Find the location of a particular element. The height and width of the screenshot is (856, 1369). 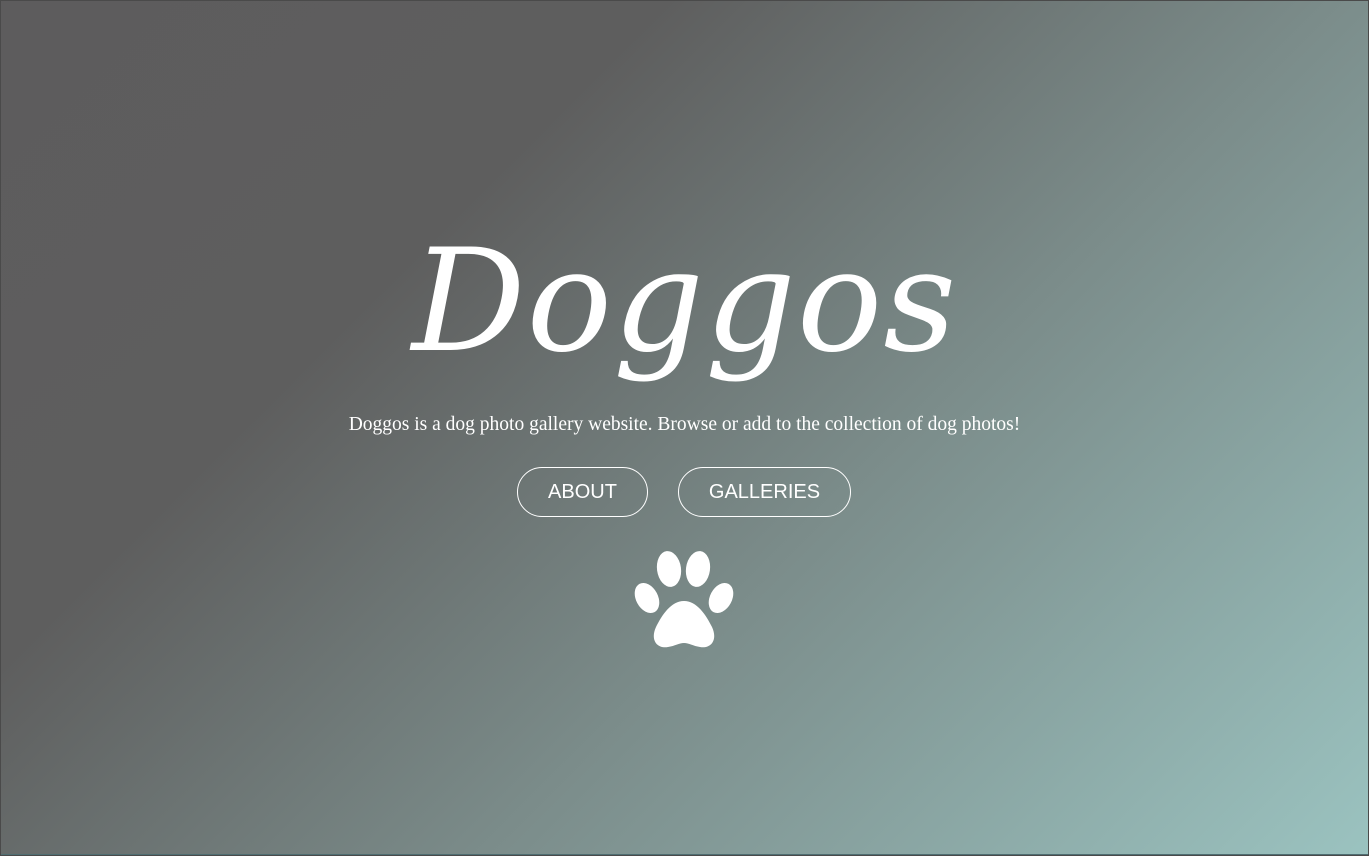

galleries-button: GALLERIES is located at coordinates (764, 492).